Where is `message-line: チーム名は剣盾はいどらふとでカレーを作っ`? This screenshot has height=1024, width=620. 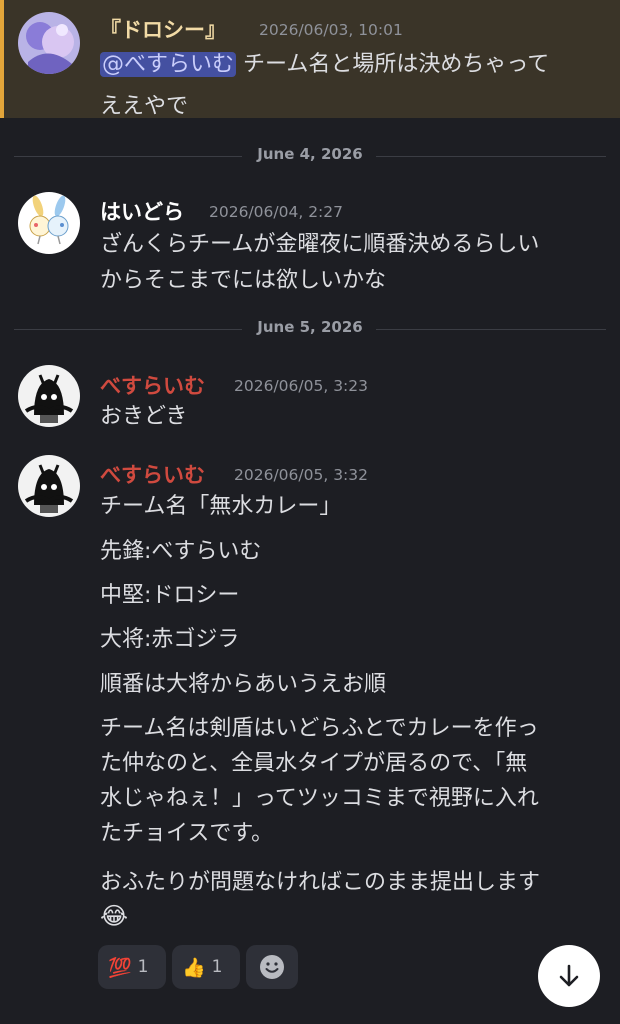 message-line: チーム名は剣盾はいどらふとでカレーを作っ is located at coordinates (319, 728).